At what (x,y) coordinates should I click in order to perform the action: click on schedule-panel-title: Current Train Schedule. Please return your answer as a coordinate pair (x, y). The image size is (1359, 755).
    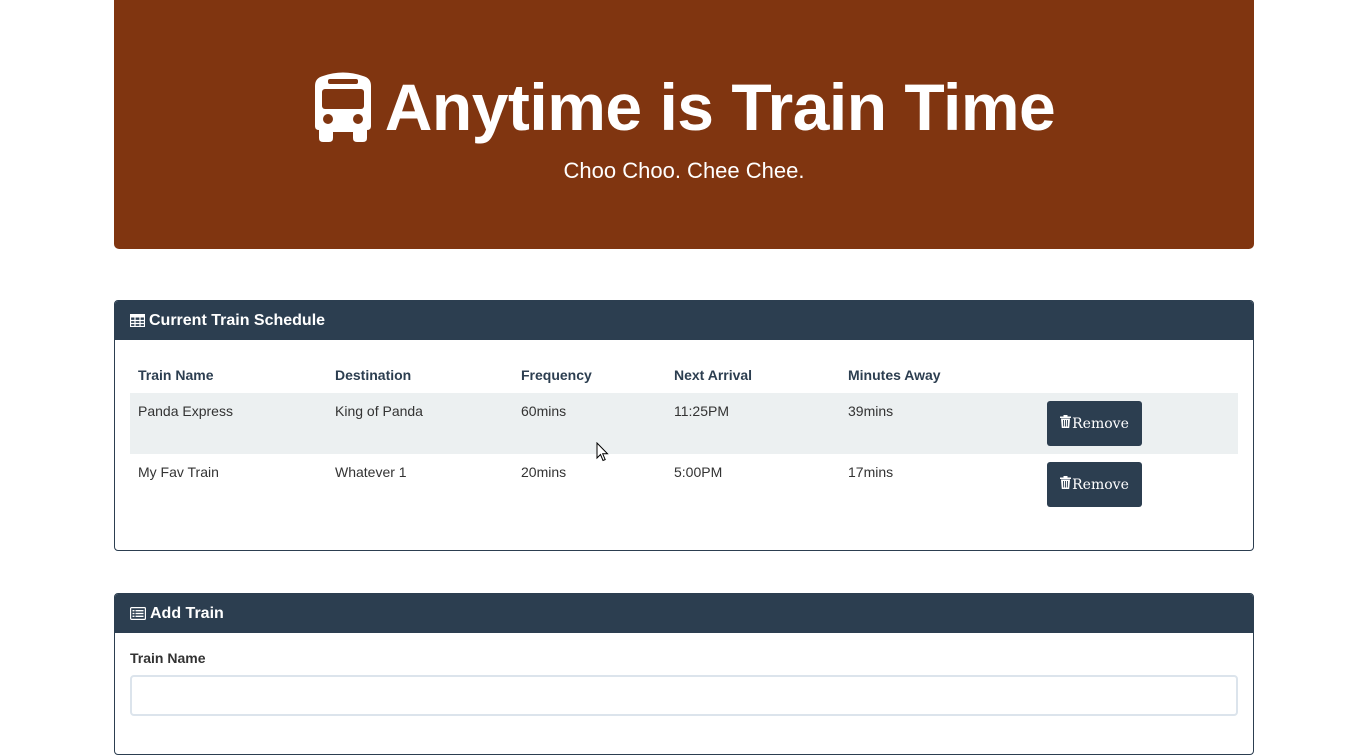
    Looking at the image, I should click on (237, 321).